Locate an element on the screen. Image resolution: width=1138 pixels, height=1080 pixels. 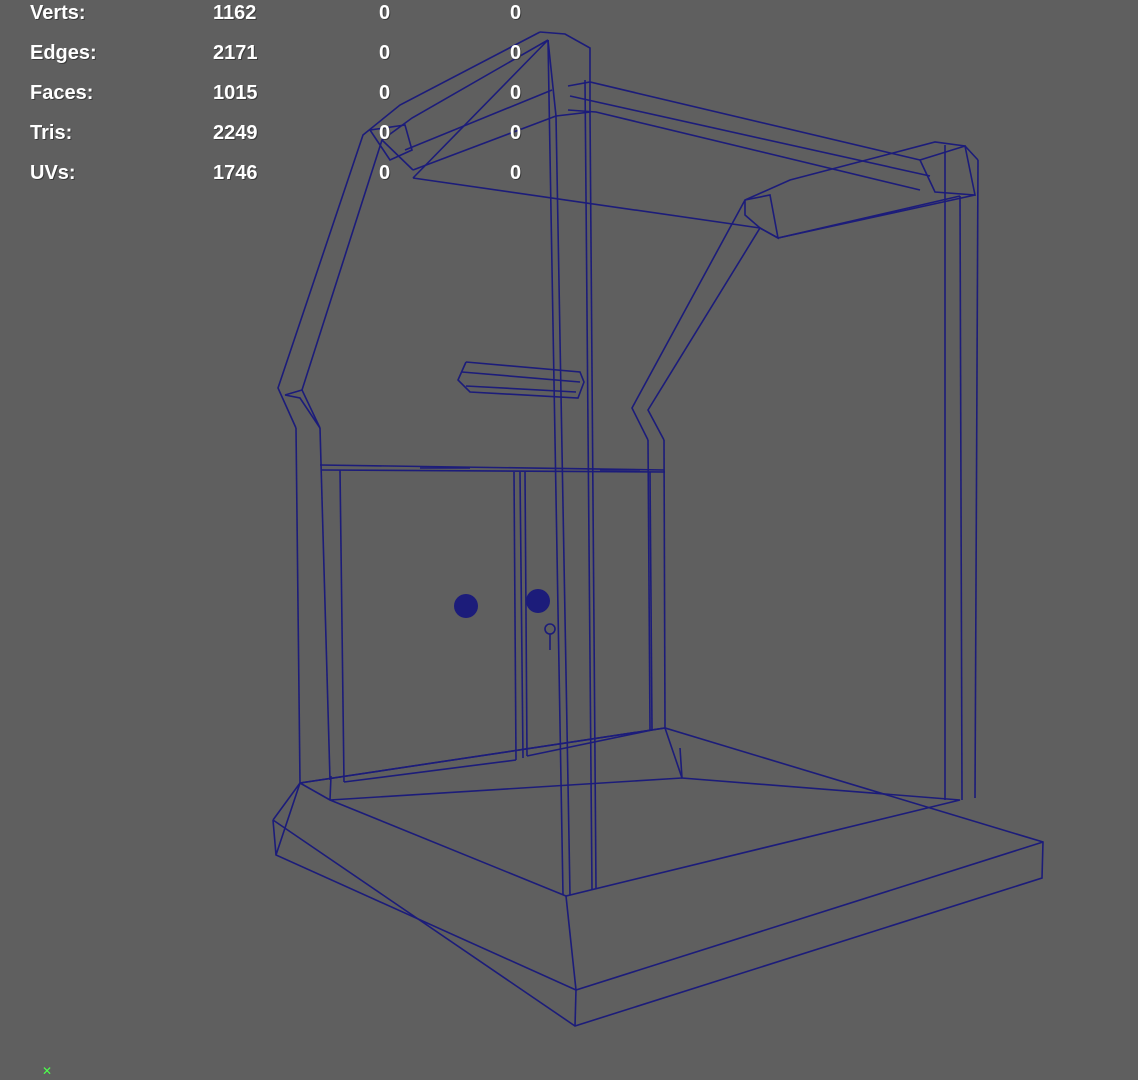
center-post is located at coordinates (568, 463).